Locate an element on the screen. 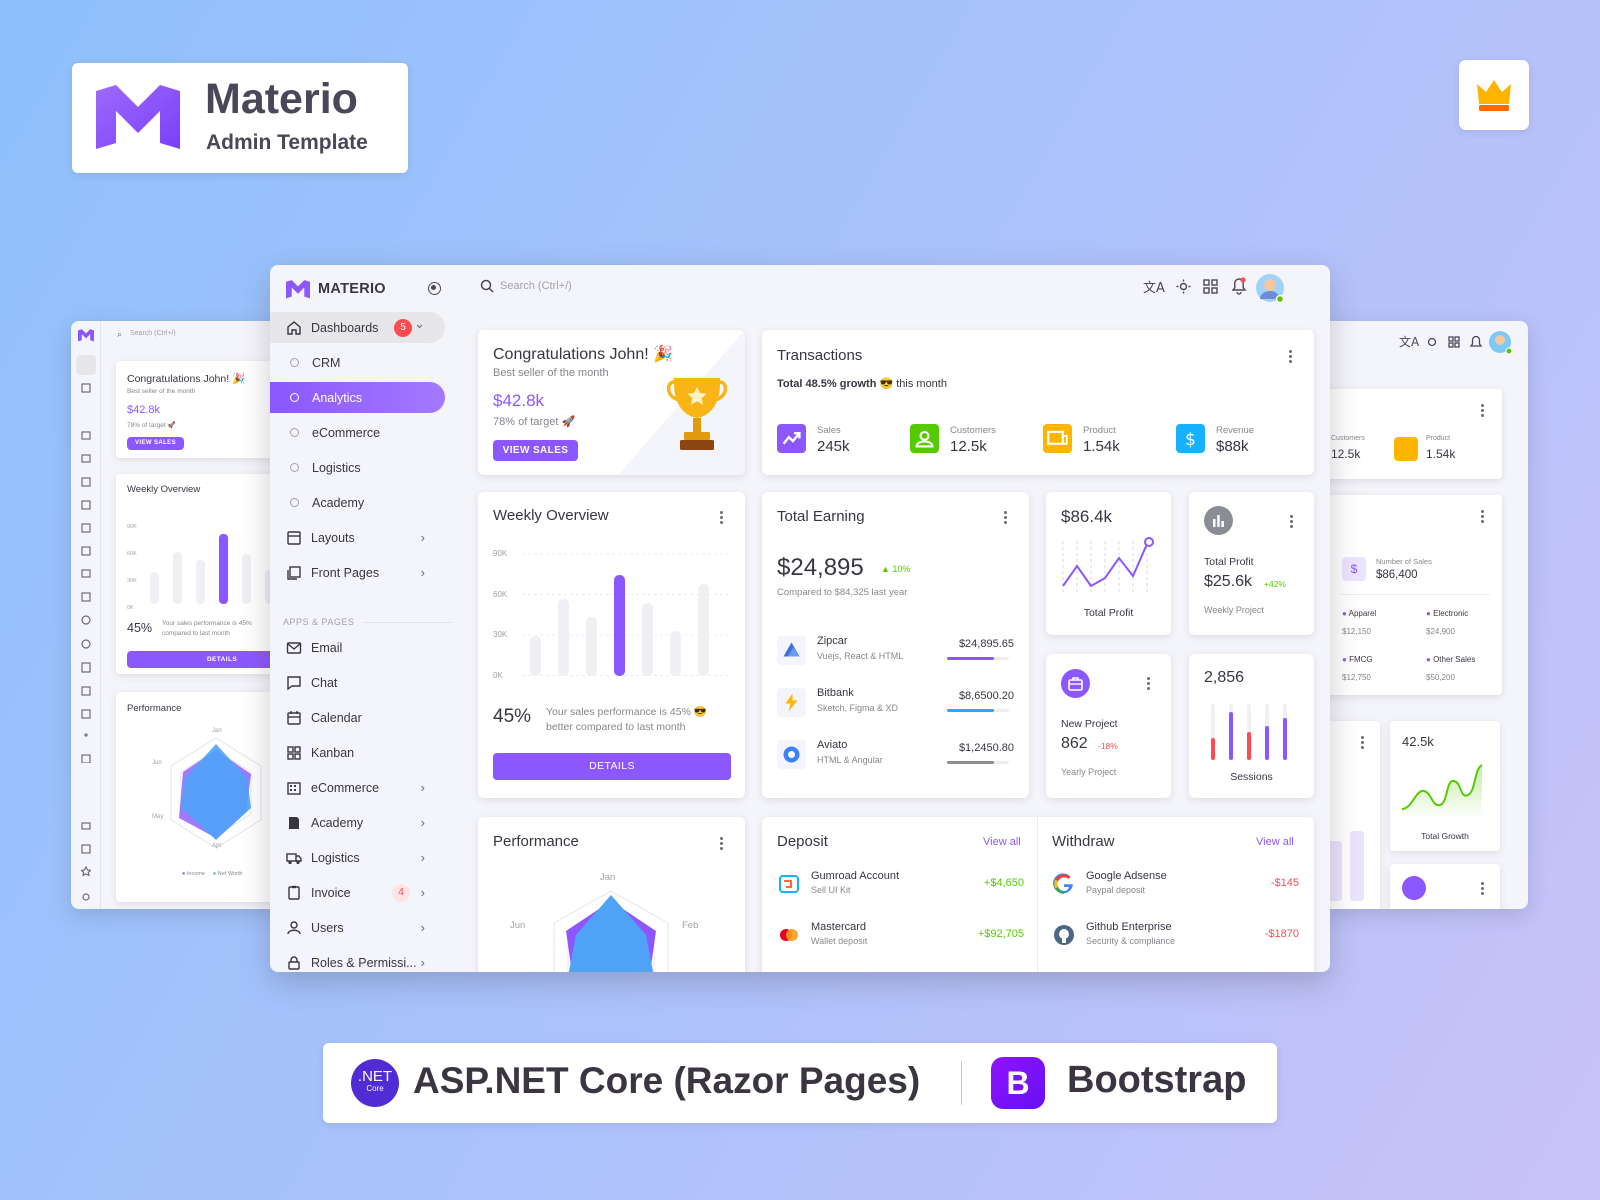  mini-logo-icon is located at coordinates (86, 335).